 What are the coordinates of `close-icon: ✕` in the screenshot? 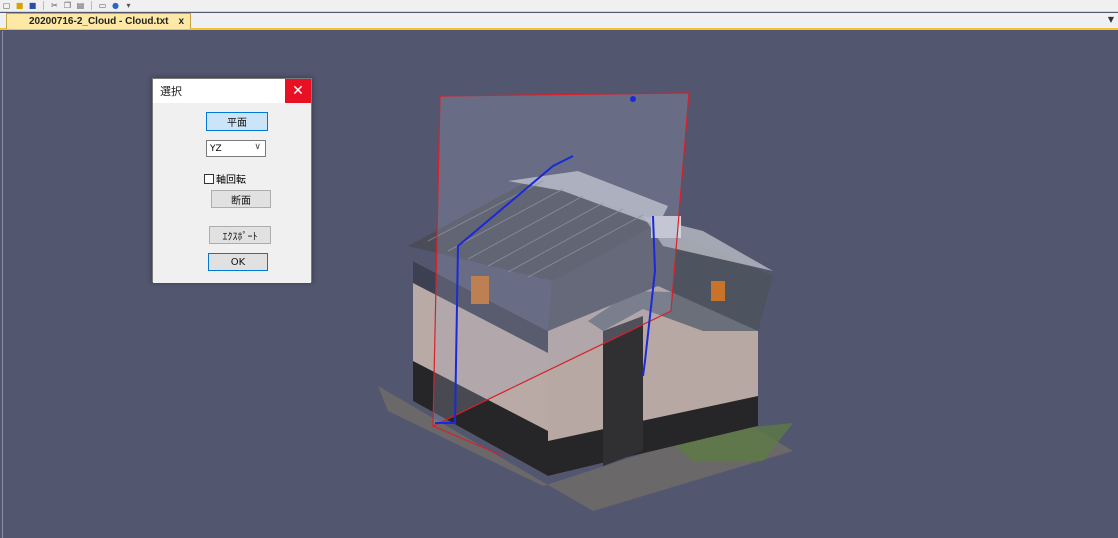 It's located at (298, 91).